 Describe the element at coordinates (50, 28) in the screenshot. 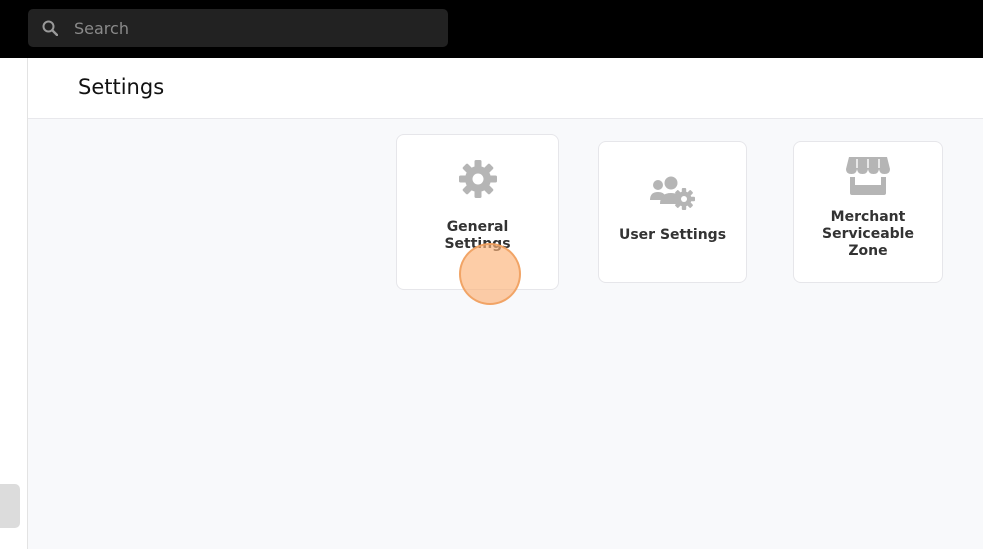

I see `search-icon` at that location.